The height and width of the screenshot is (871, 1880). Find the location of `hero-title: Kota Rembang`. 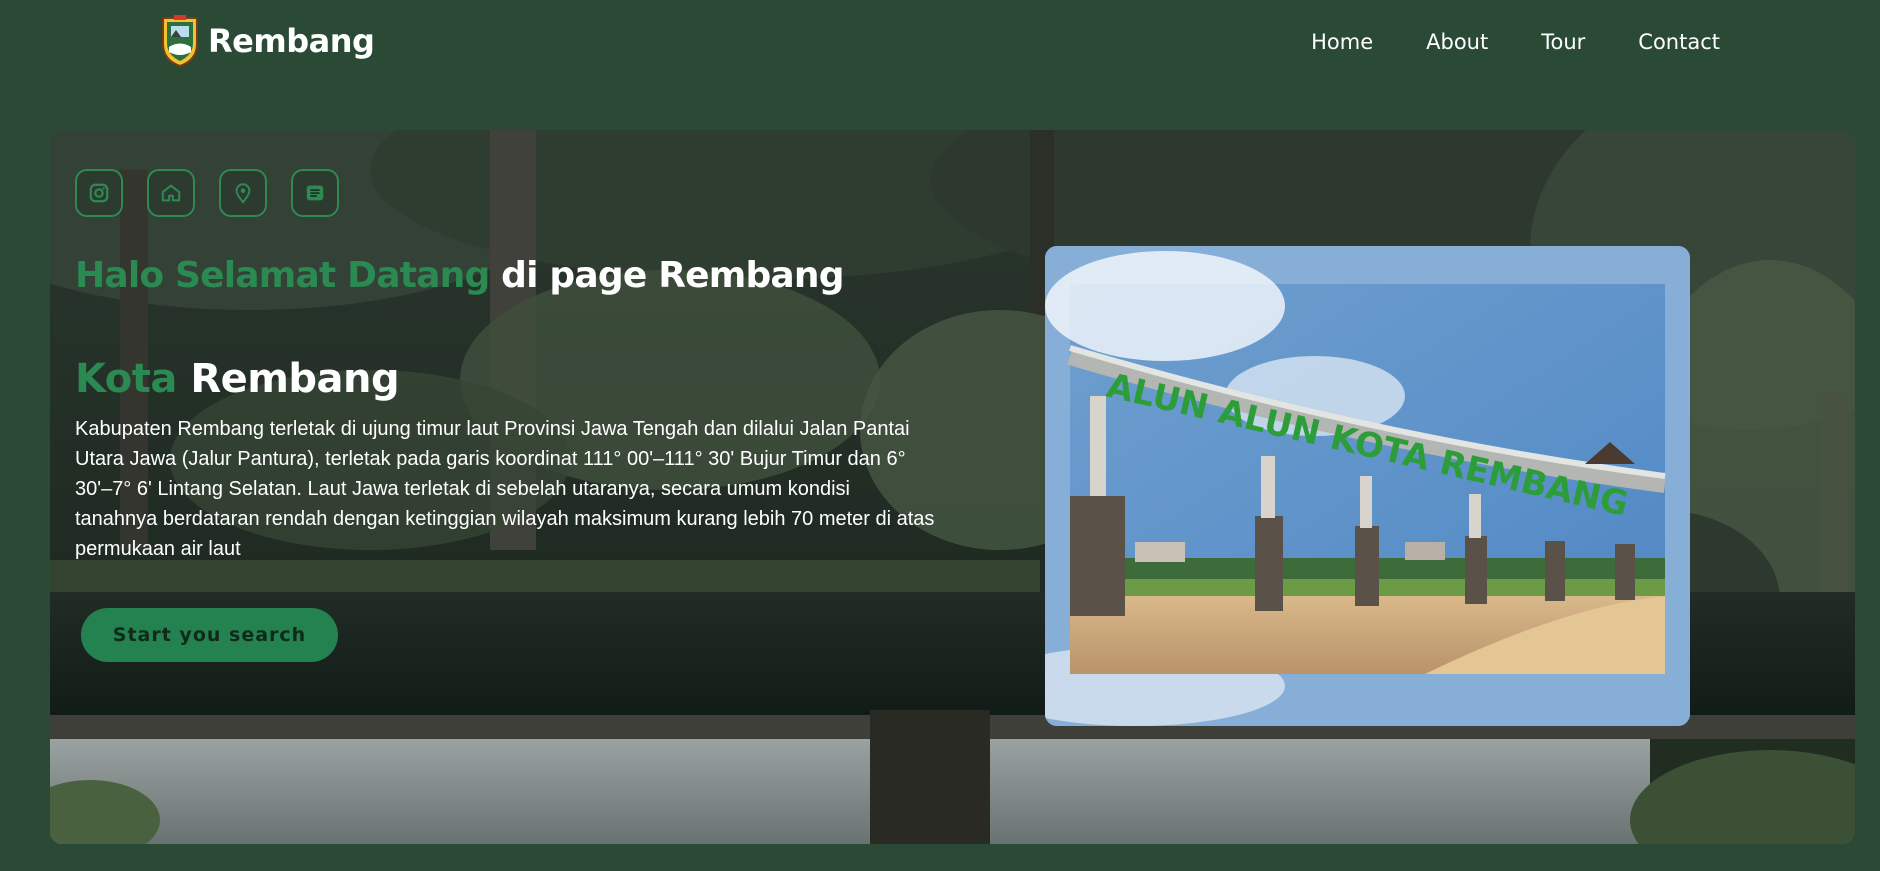

hero-title: Kota Rembang is located at coordinates (325, 379).